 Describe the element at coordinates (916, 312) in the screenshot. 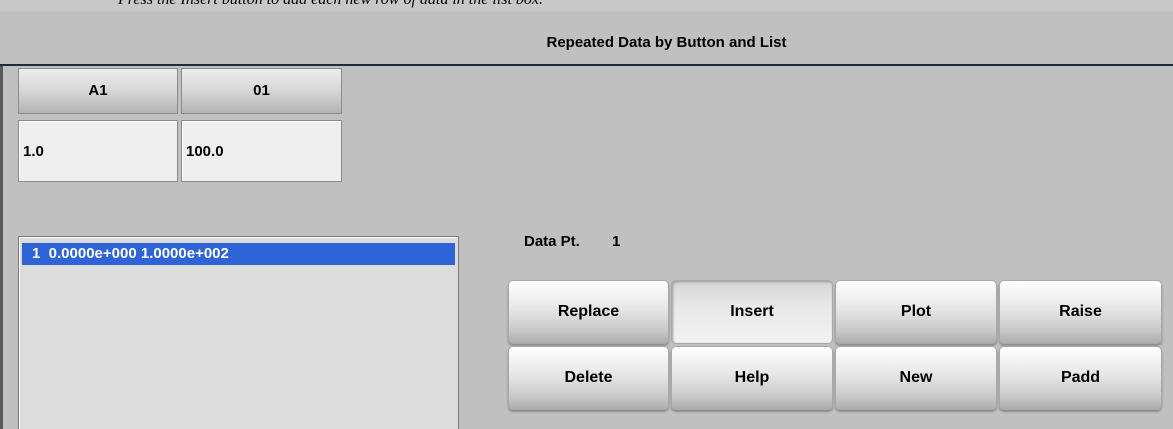

I see `plot-button: Plot` at that location.